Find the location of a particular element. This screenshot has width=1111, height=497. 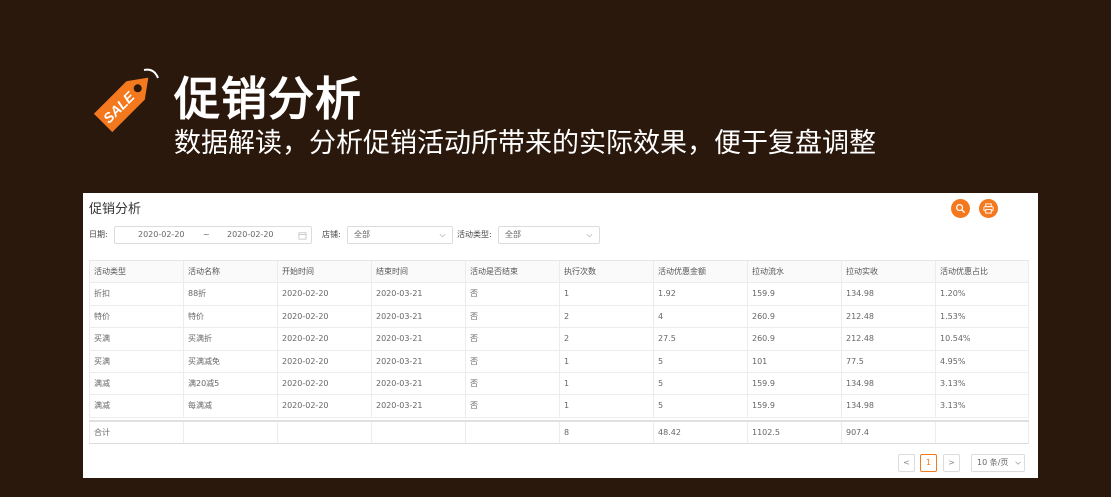

table-cell: 每满减 is located at coordinates (230, 406).